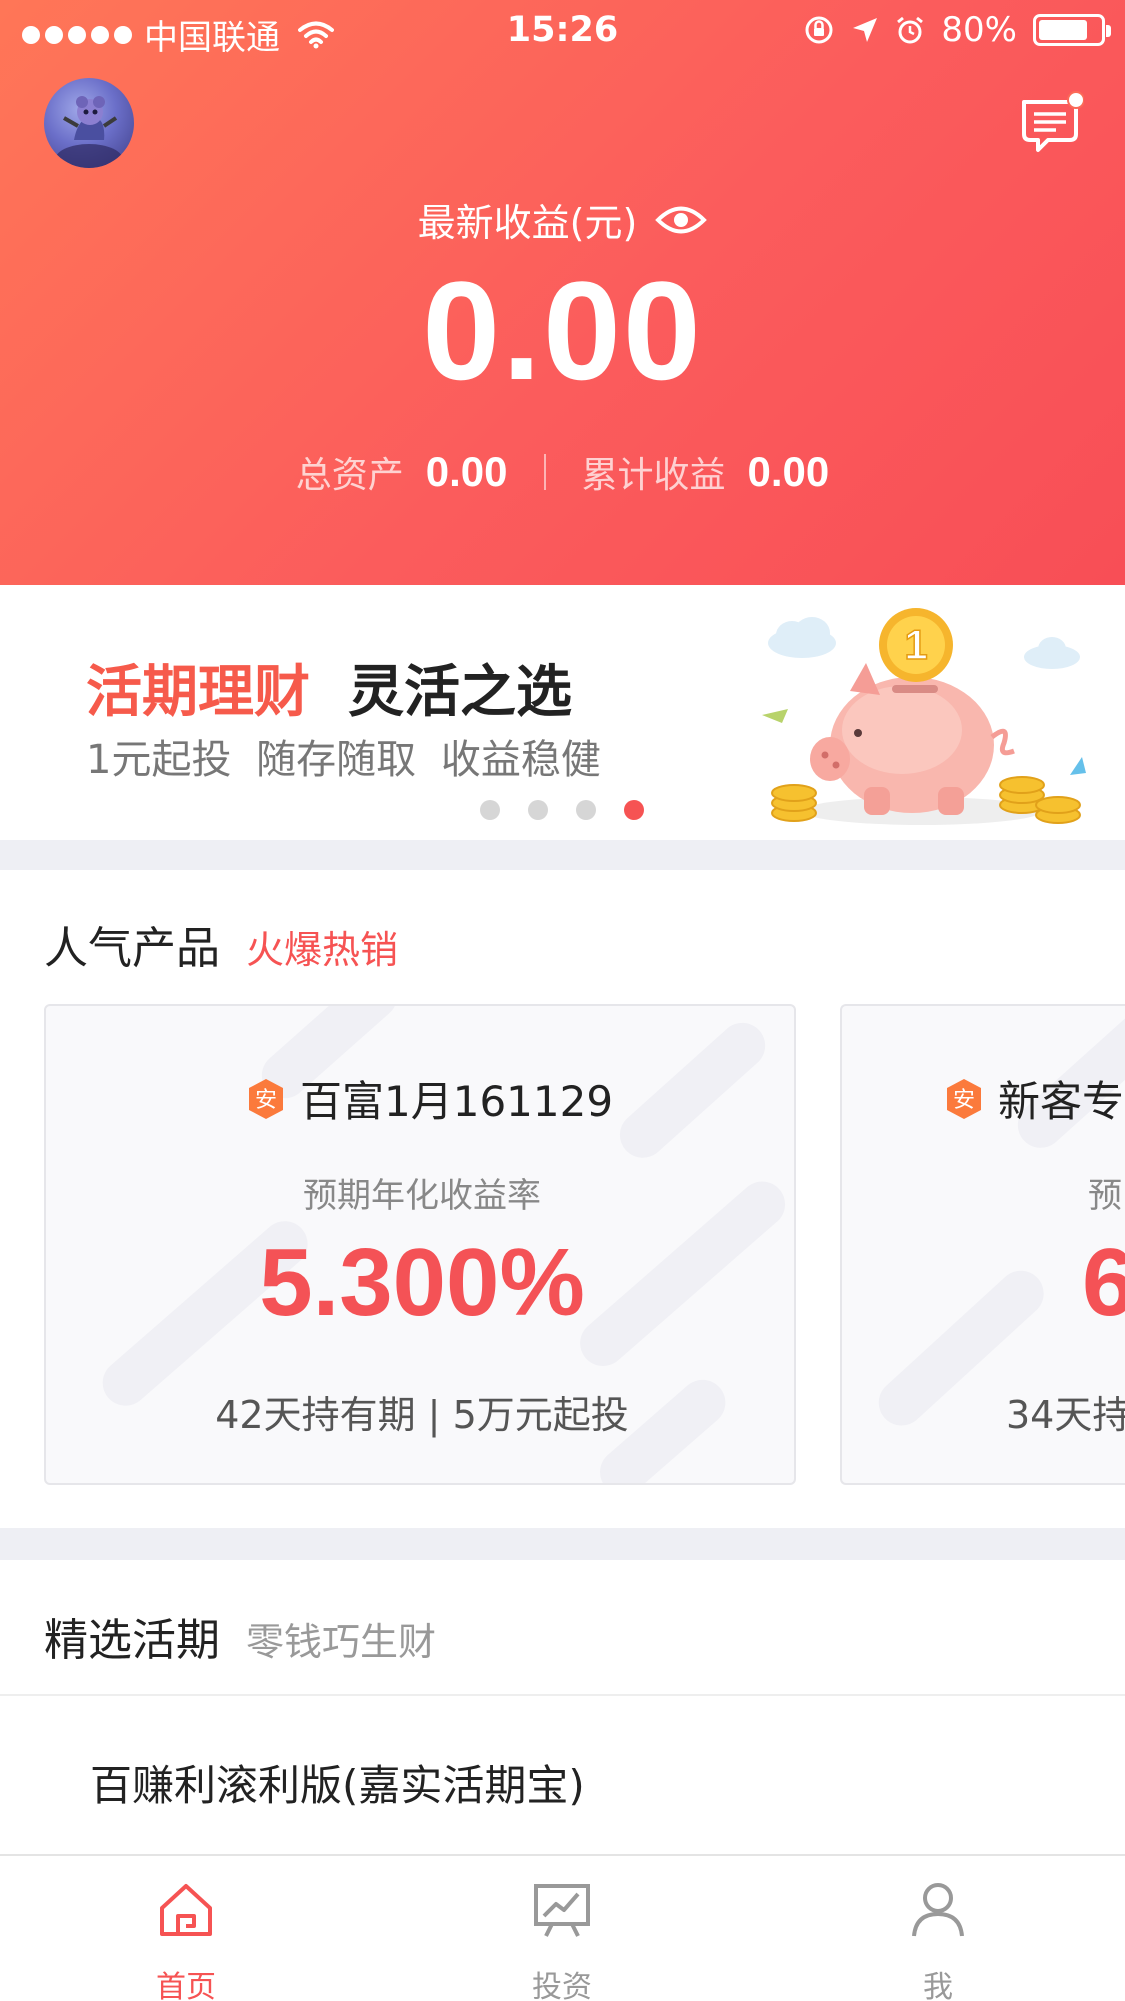 The image size is (1125, 2001). What do you see at coordinates (562, 31) in the screenshot?
I see `status-bar: 中国联通 15:26 80%` at bounding box center [562, 31].